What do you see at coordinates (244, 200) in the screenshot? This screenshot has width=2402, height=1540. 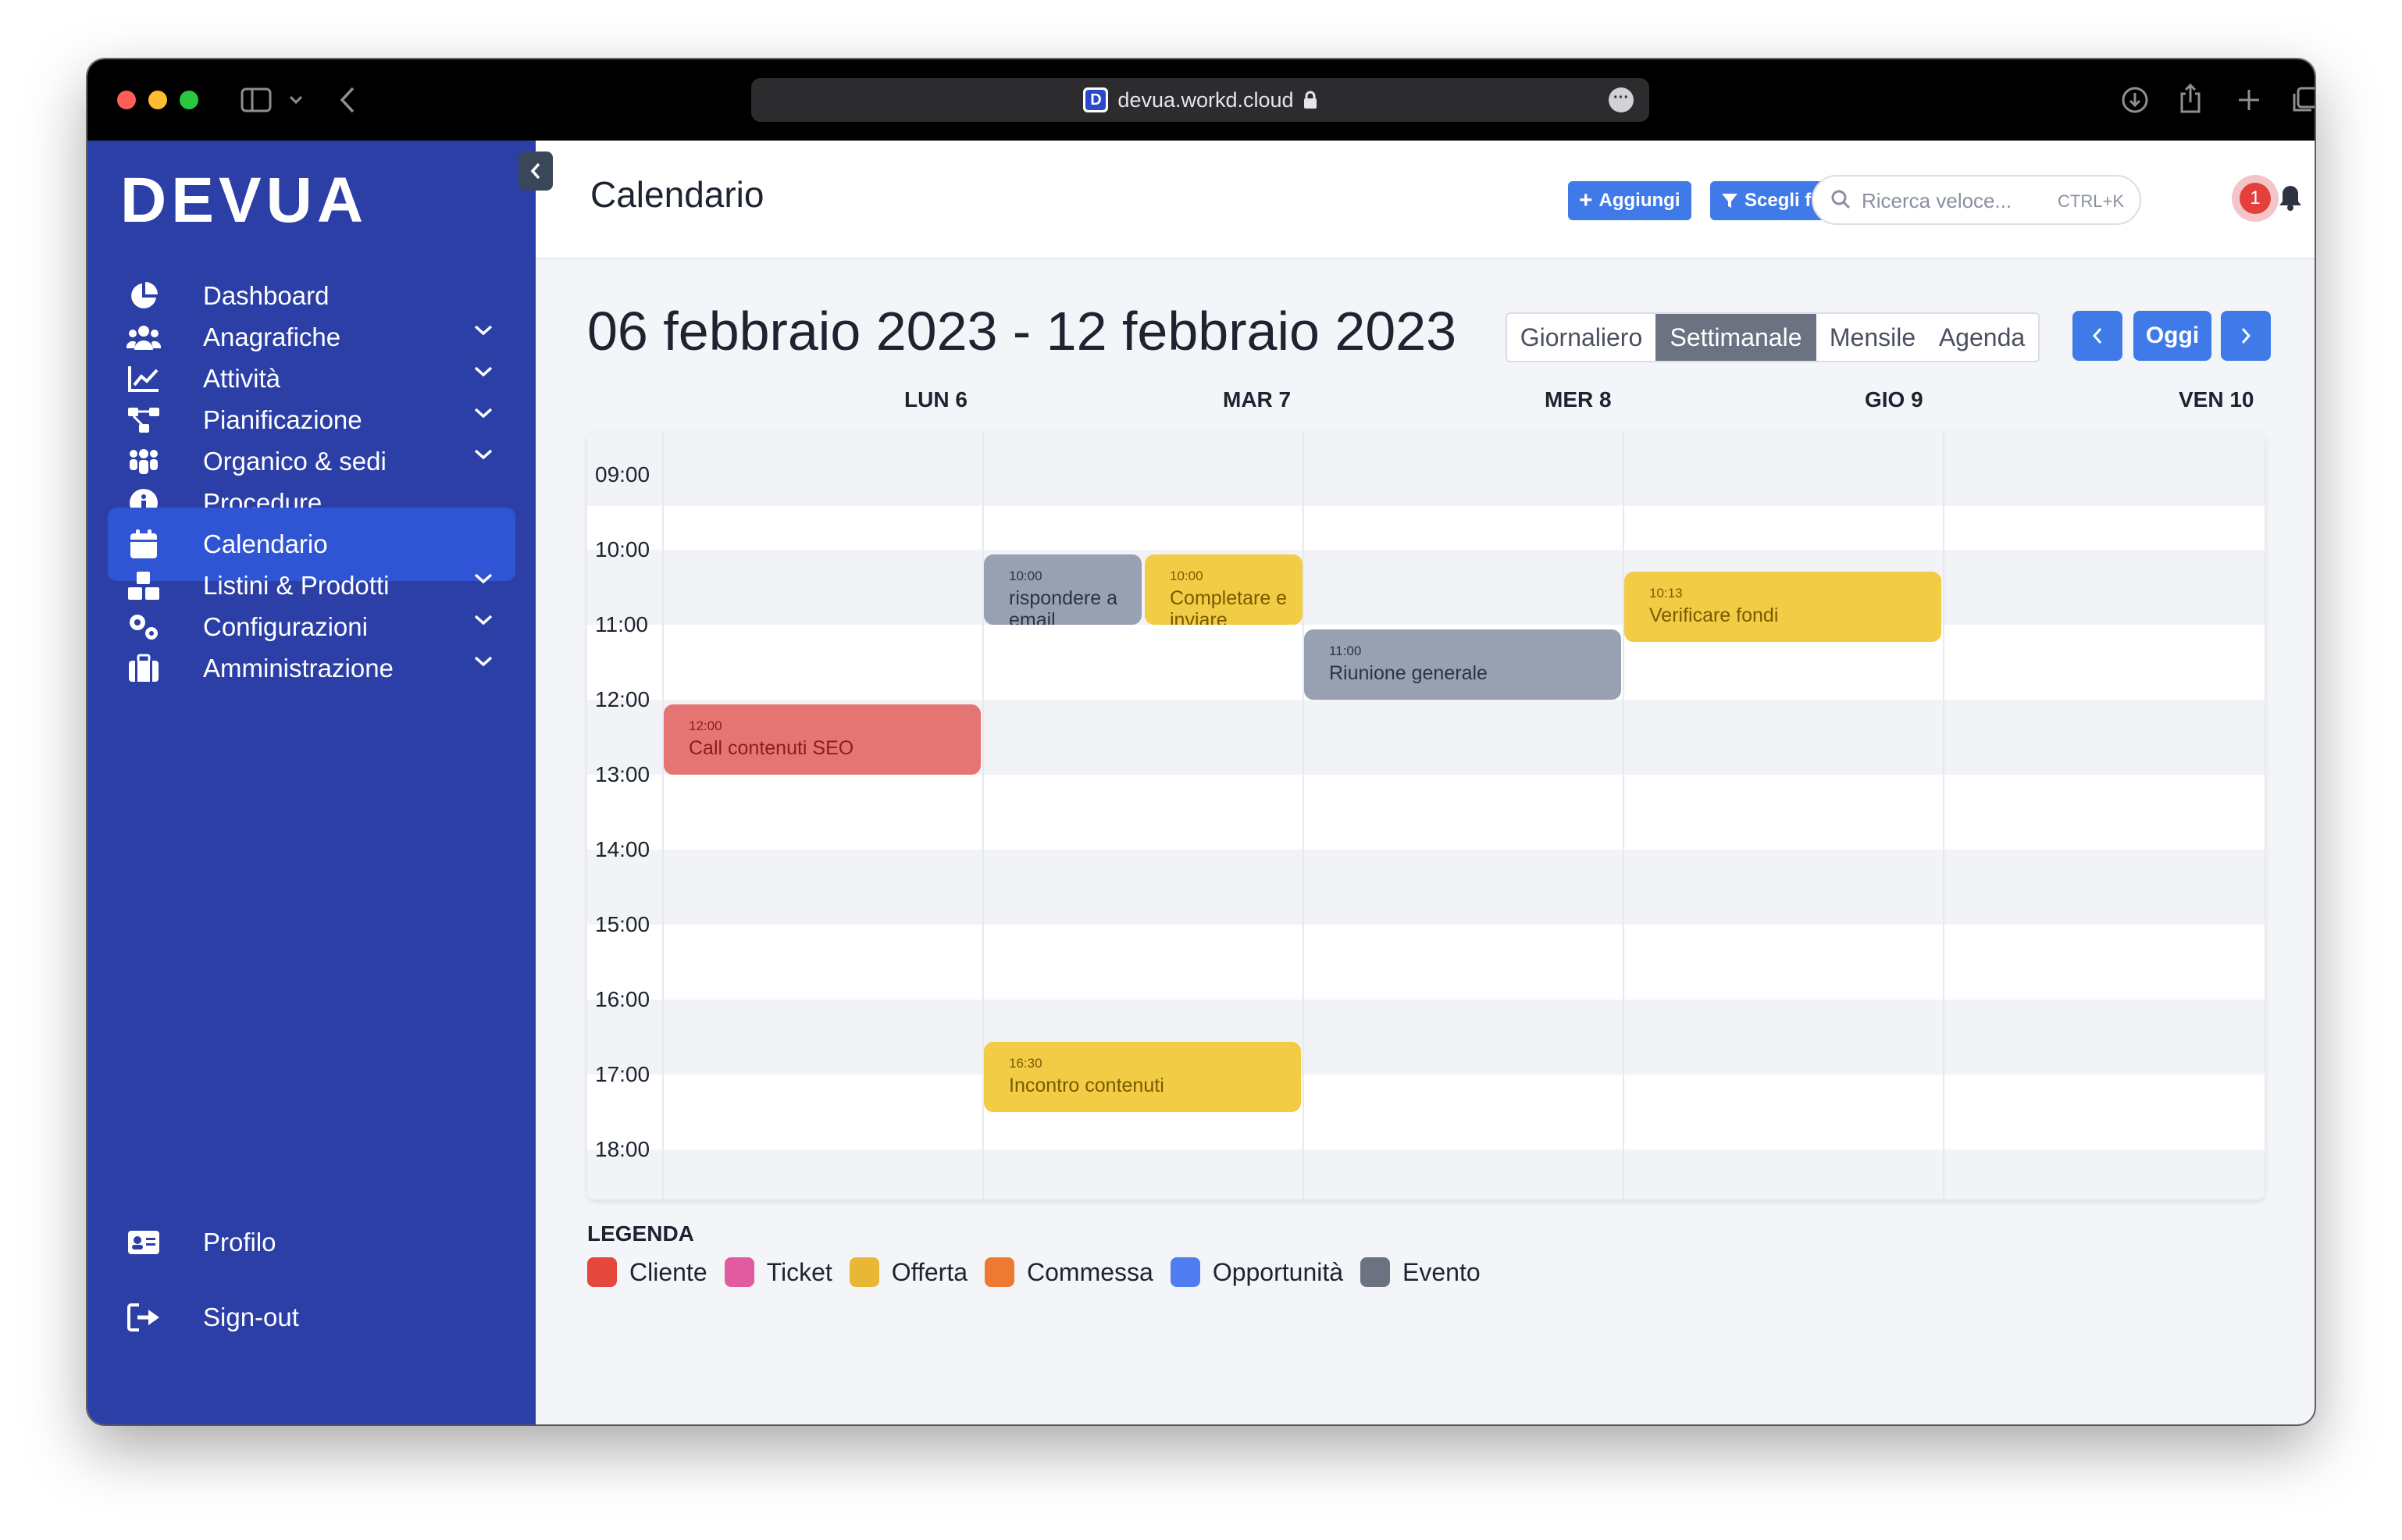 I see `devua-logo: DEVUA` at bounding box center [244, 200].